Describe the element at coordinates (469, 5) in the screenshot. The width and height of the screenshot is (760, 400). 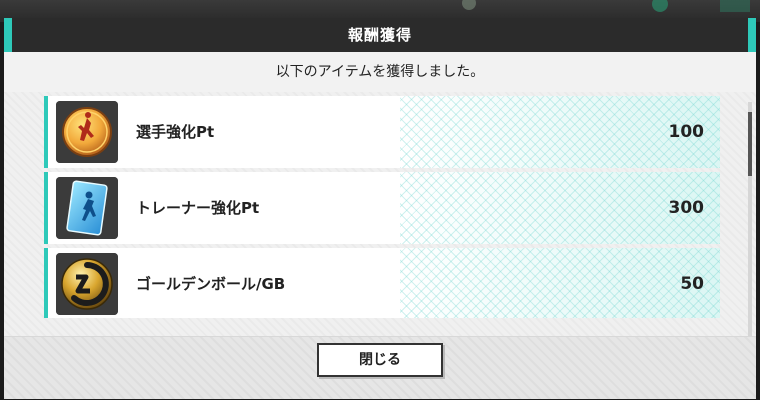
I see `coin-icon` at that location.